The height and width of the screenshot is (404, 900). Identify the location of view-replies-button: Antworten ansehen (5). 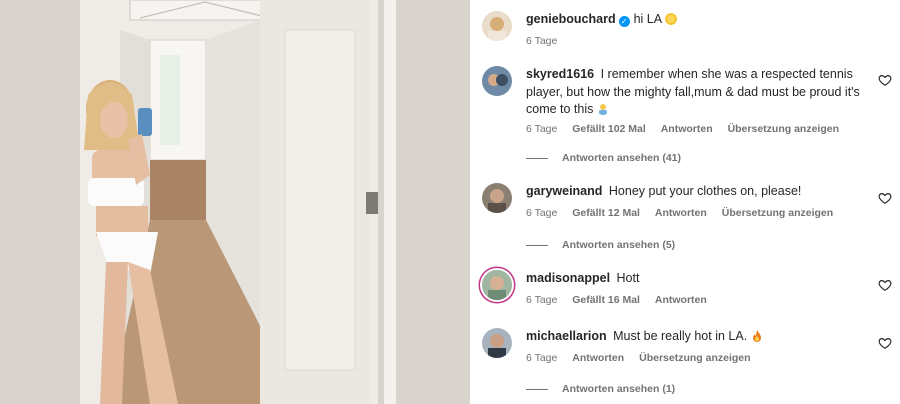
(600, 245).